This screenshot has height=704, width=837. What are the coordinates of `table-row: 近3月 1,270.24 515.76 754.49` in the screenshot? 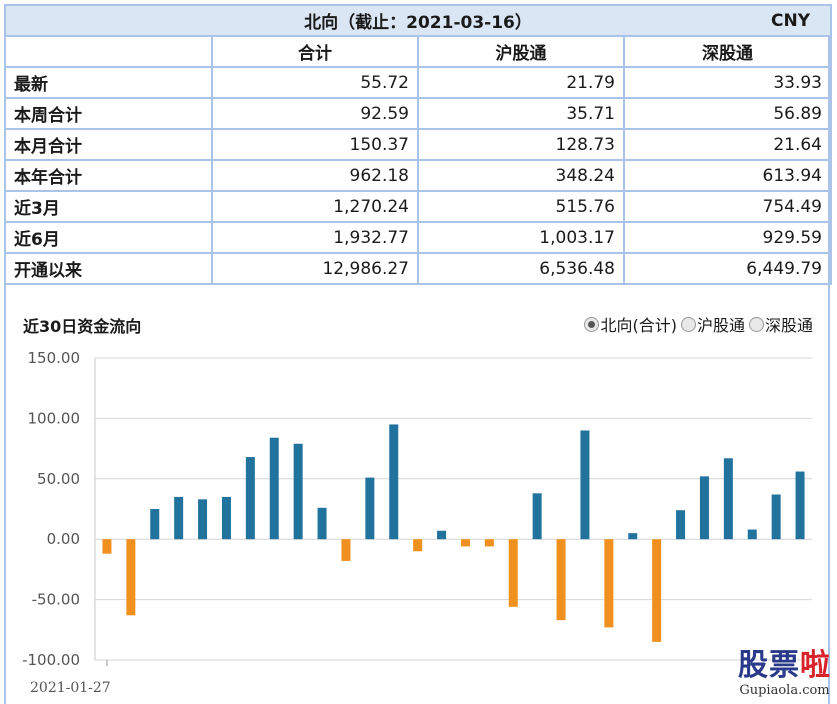 It's located at (418, 206).